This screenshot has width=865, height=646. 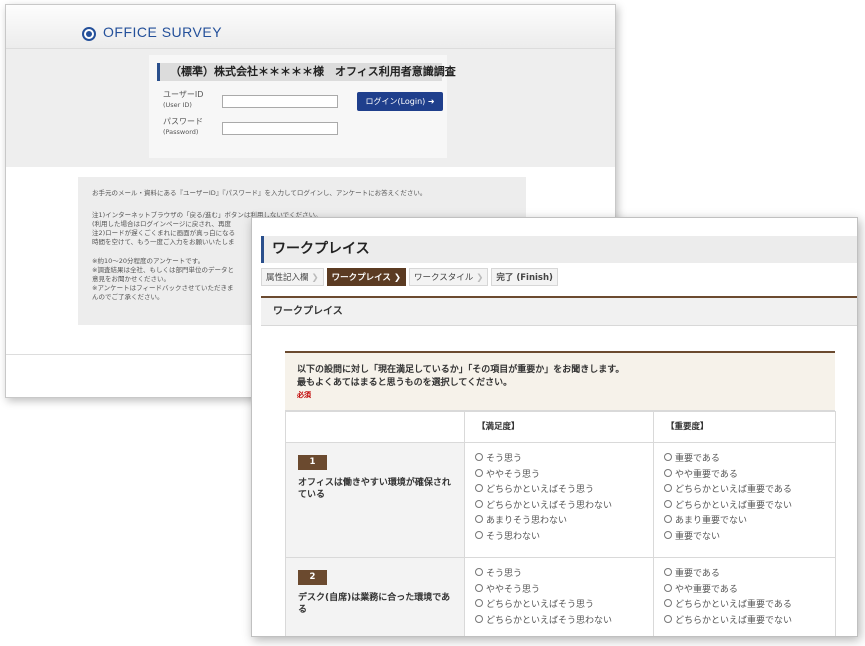 I want to click on step-label: ワークプレイス, so click(x=361, y=278).